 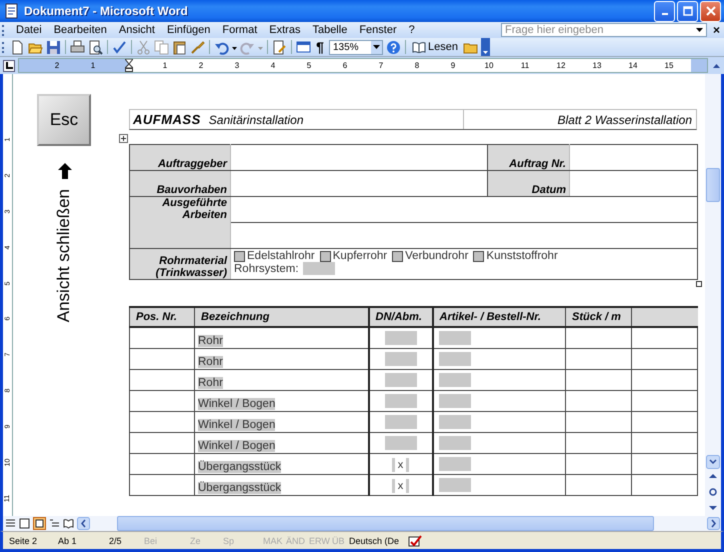 What do you see at coordinates (713, 523) in the screenshot?
I see `scroll-right-button` at bounding box center [713, 523].